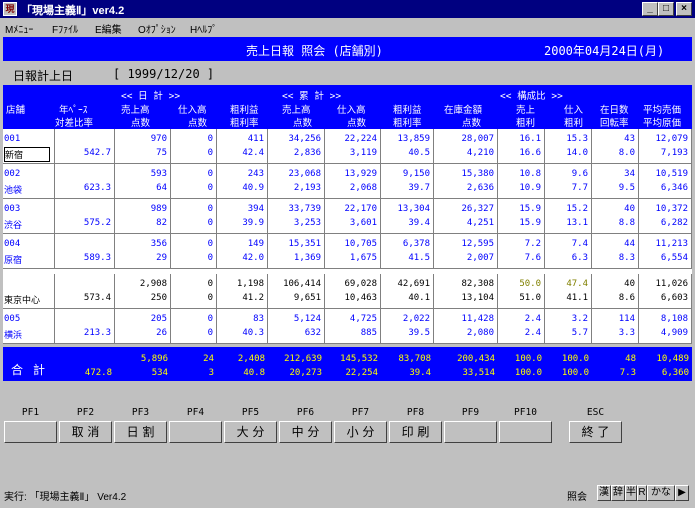 Image resolution: width=695 pixels, height=508 pixels. Describe the element at coordinates (629, 209) in the screenshot. I see `cell-value: 40` at that location.